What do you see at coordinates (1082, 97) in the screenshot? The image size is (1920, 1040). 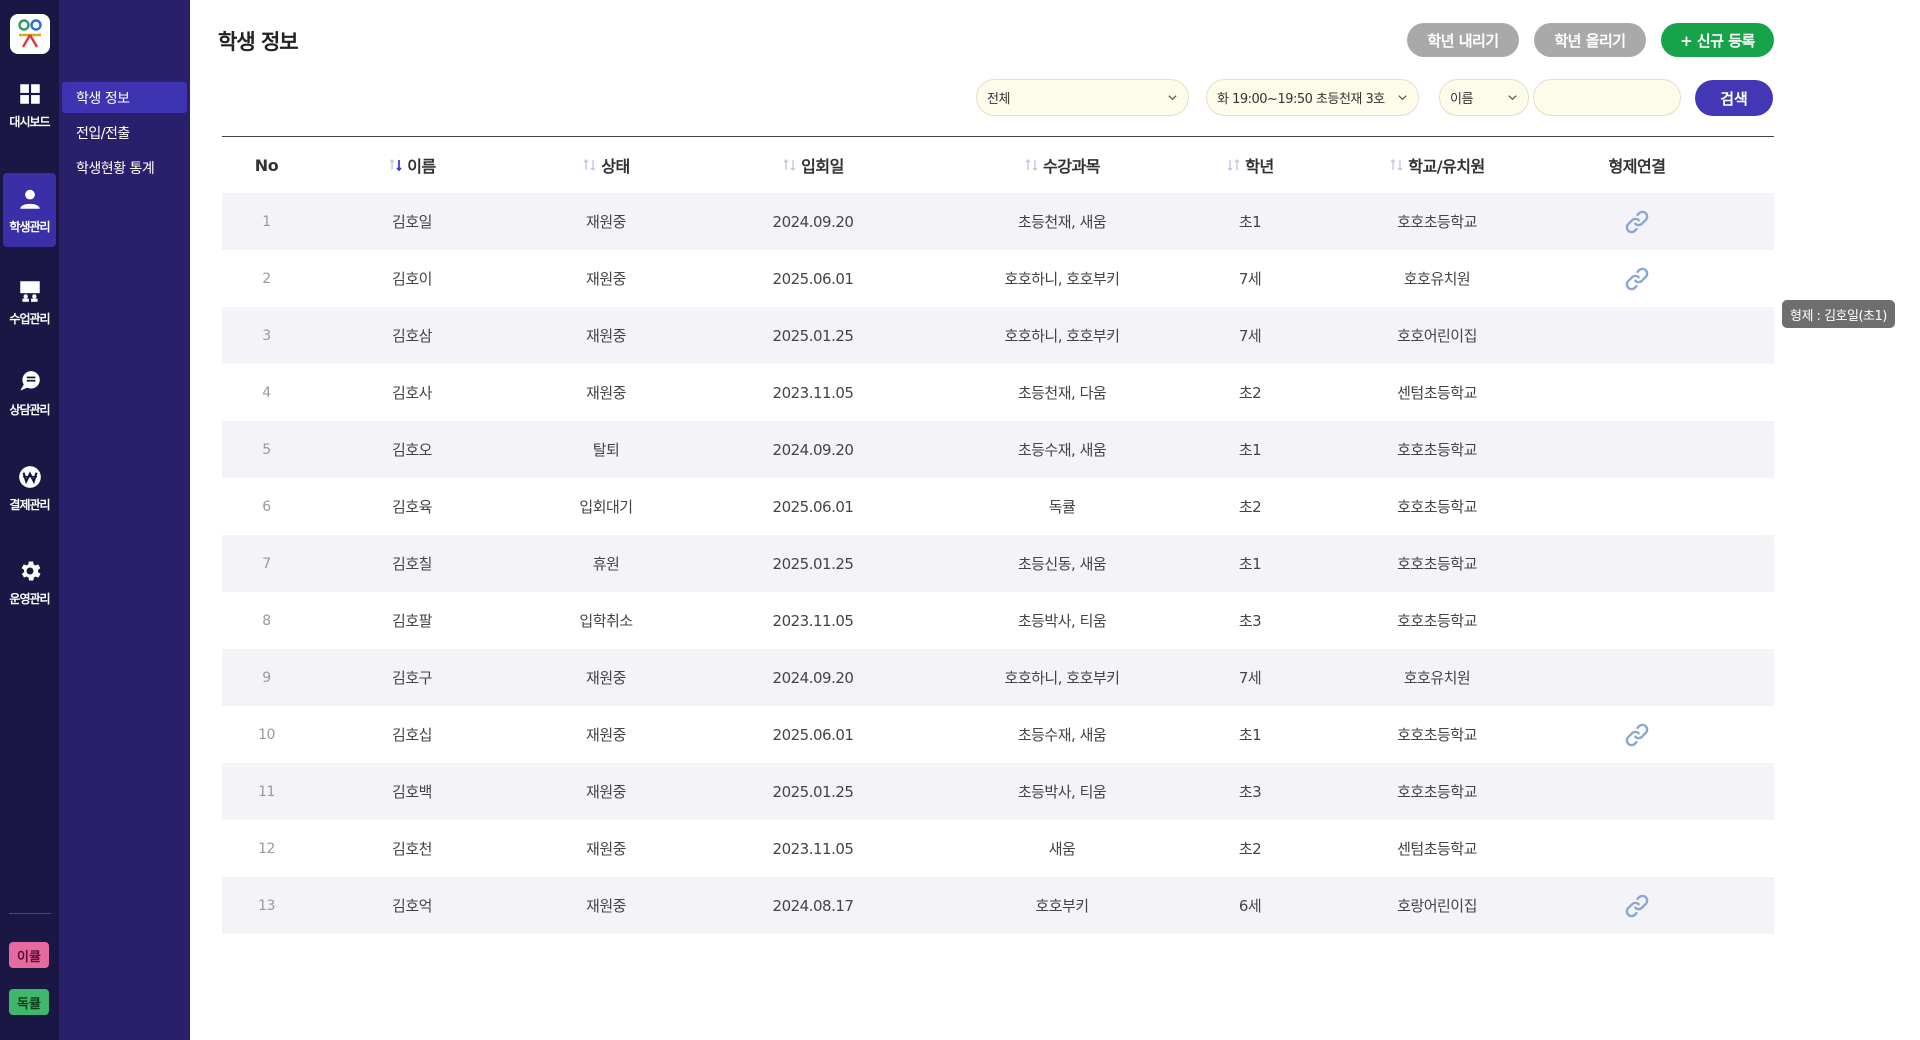 I see `status-select: 전체` at bounding box center [1082, 97].